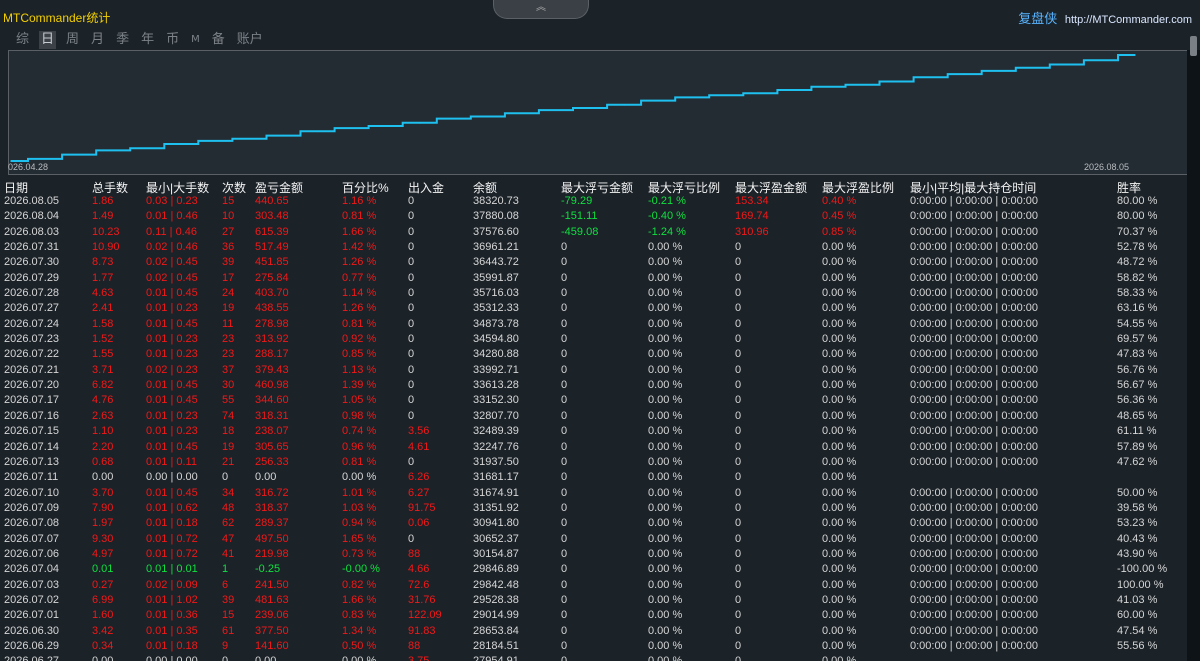  What do you see at coordinates (172, 446) in the screenshot?
I see `cell-minmax: 0.01 | 0.45` at bounding box center [172, 446].